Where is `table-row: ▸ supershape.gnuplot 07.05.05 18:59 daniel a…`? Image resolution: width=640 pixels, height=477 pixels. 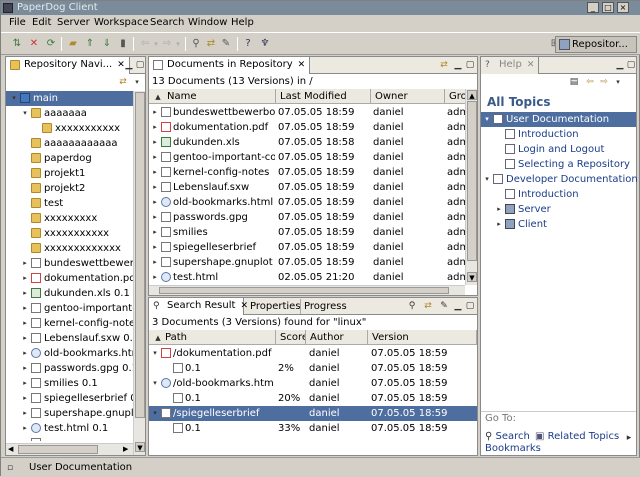
table-row: ▸ supershape.gnuplot 07.05.05 18:59 daniel a… is located at coordinates (307, 262).